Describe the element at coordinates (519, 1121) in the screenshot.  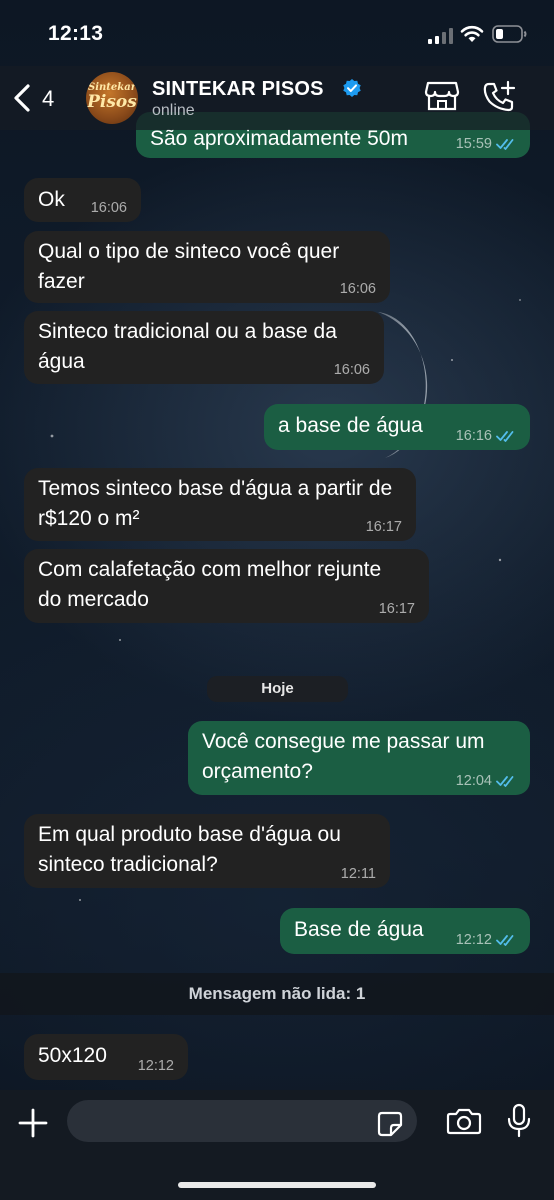
I see `mic-icon` at that location.